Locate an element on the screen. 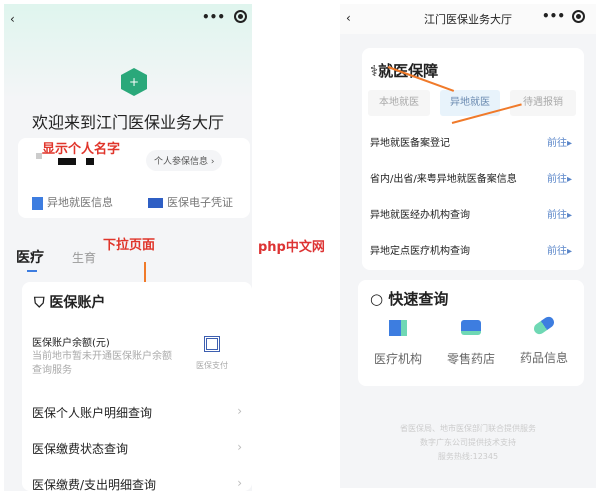 Image resolution: width=600 pixels, height=491 pixels. shortcut-label: 异地就医信息 is located at coordinates (80, 202).